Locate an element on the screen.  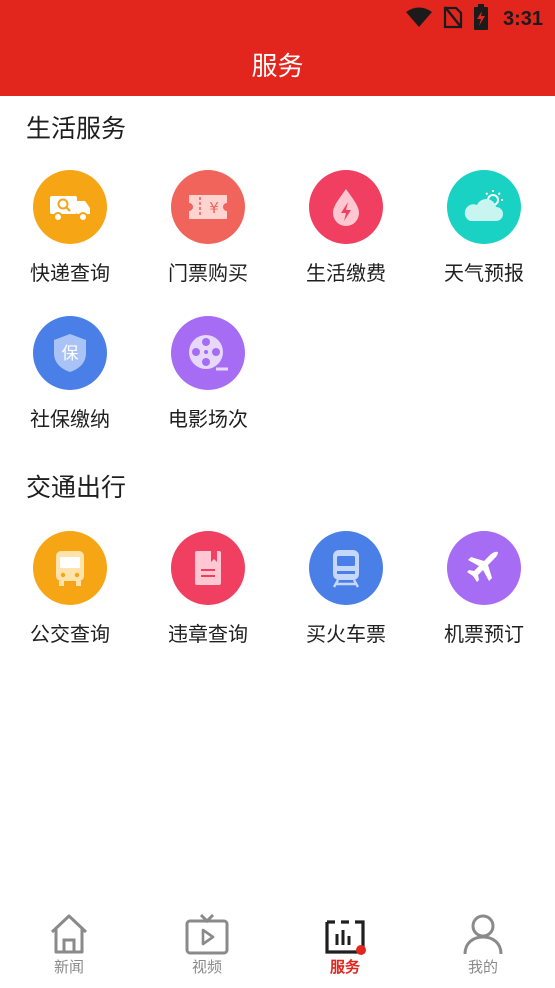
bottom-tab-bar: 新闻 视频 服务 我的 is located at coordinates (277, 944).